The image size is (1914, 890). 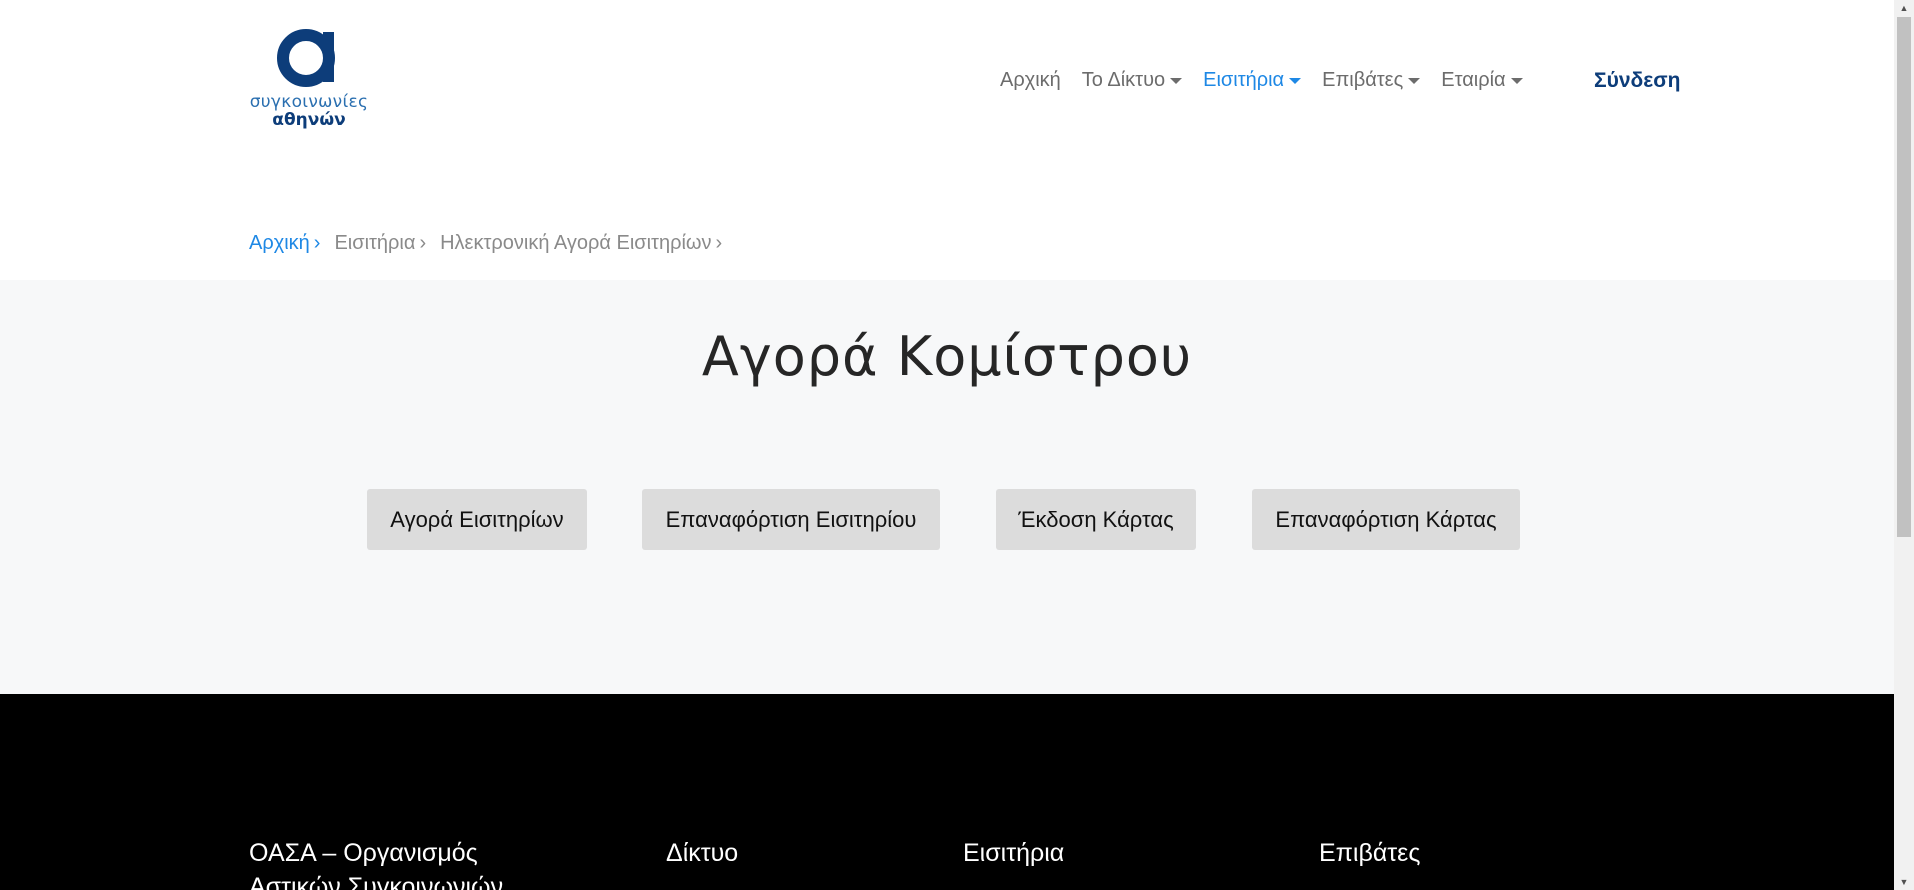 I want to click on nav-item-home: Αρχική, so click(x=1030, y=80).